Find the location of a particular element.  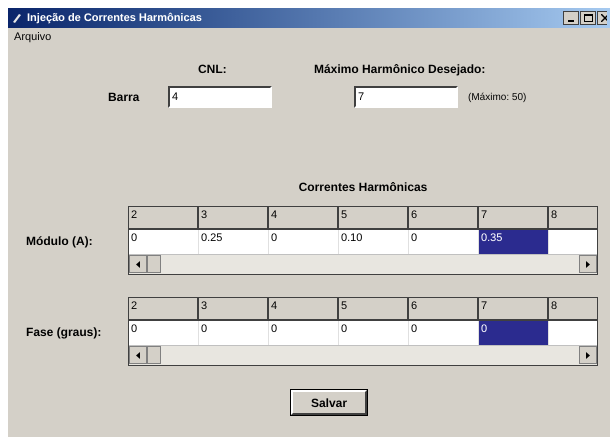

data-grid: 2 3 4 5 6 7 8 0 0 0 0 0 0 is located at coordinates (363, 331).